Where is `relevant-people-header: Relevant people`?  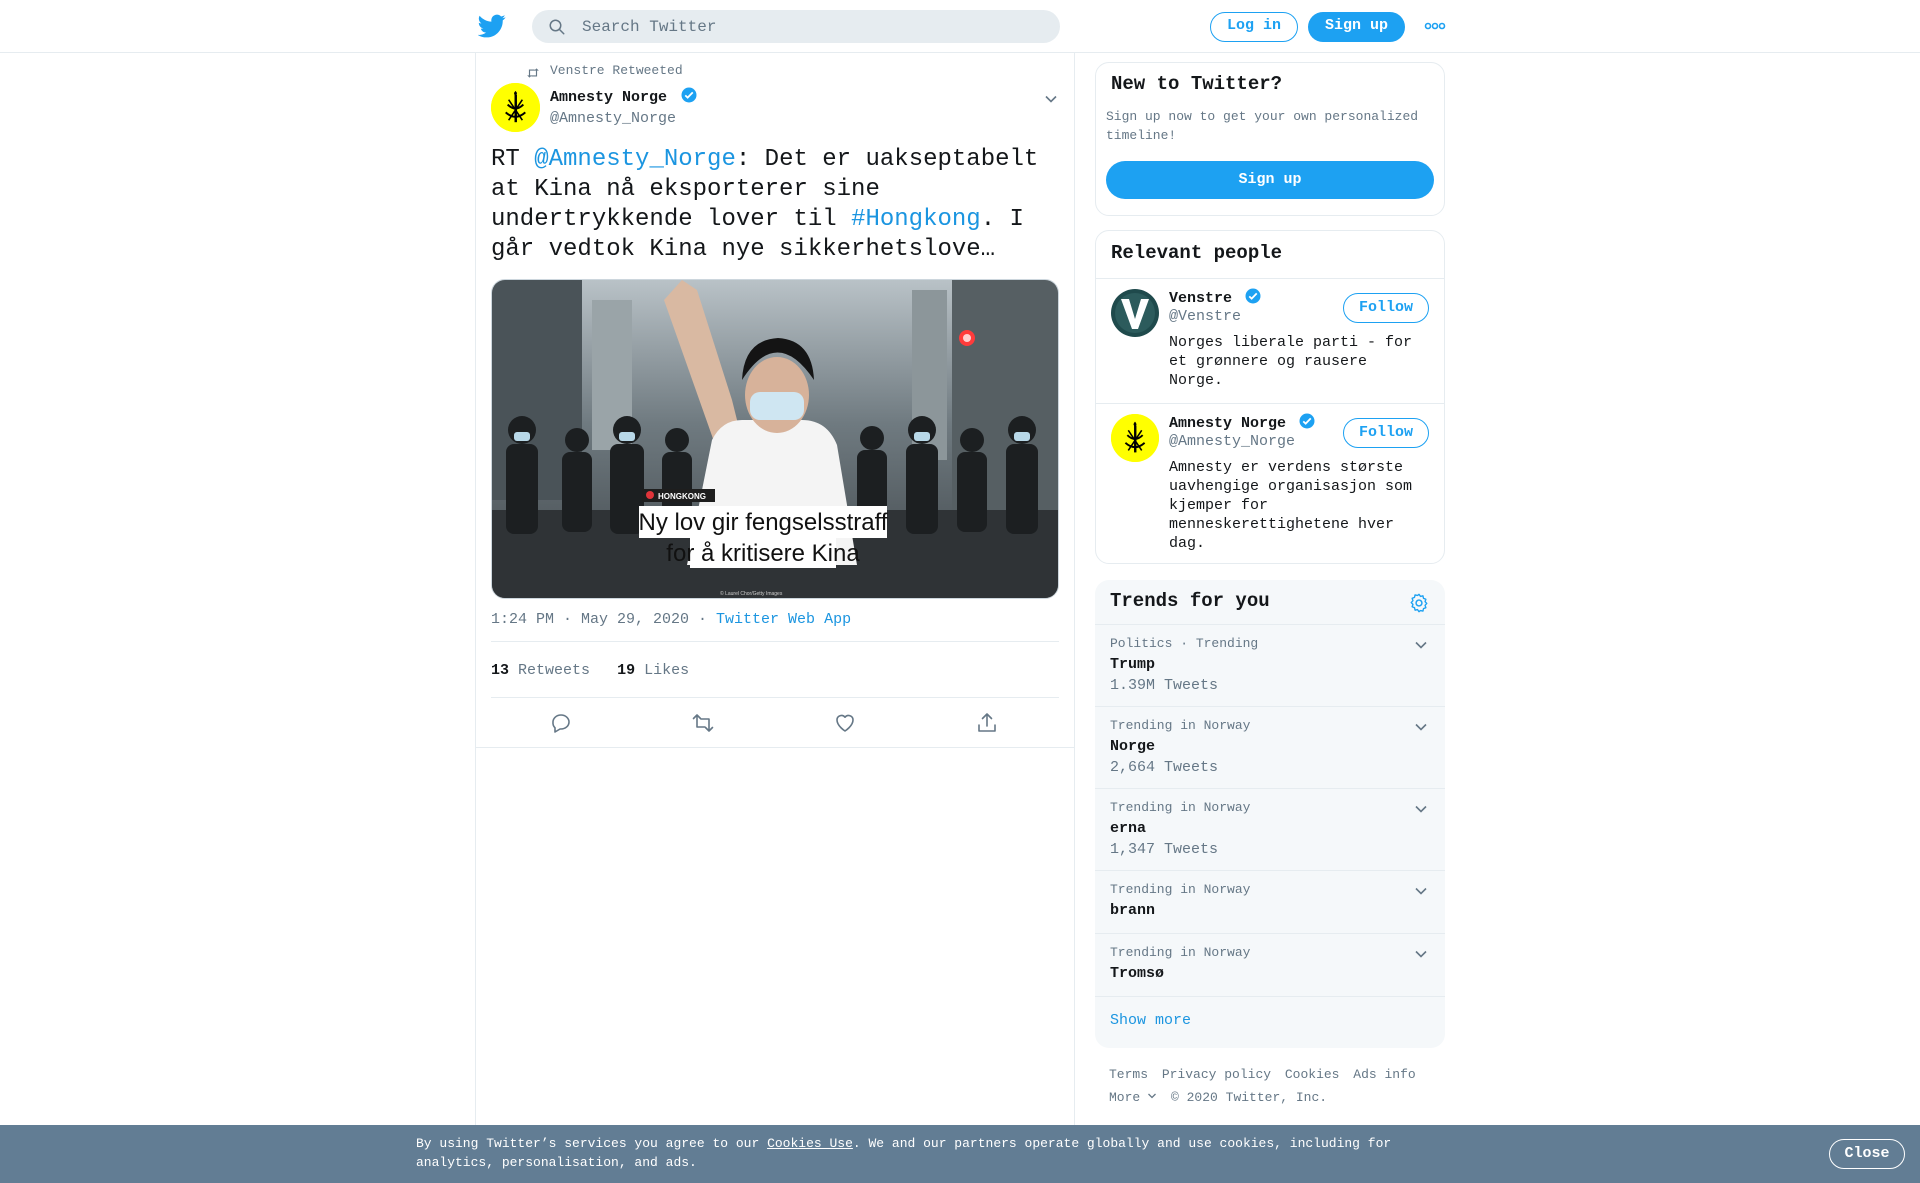
relevant-people-header: Relevant people is located at coordinates (1270, 255).